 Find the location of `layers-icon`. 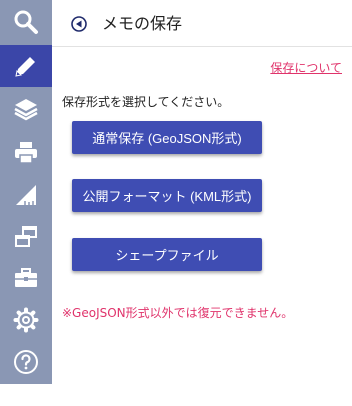

layers-icon is located at coordinates (26, 110).